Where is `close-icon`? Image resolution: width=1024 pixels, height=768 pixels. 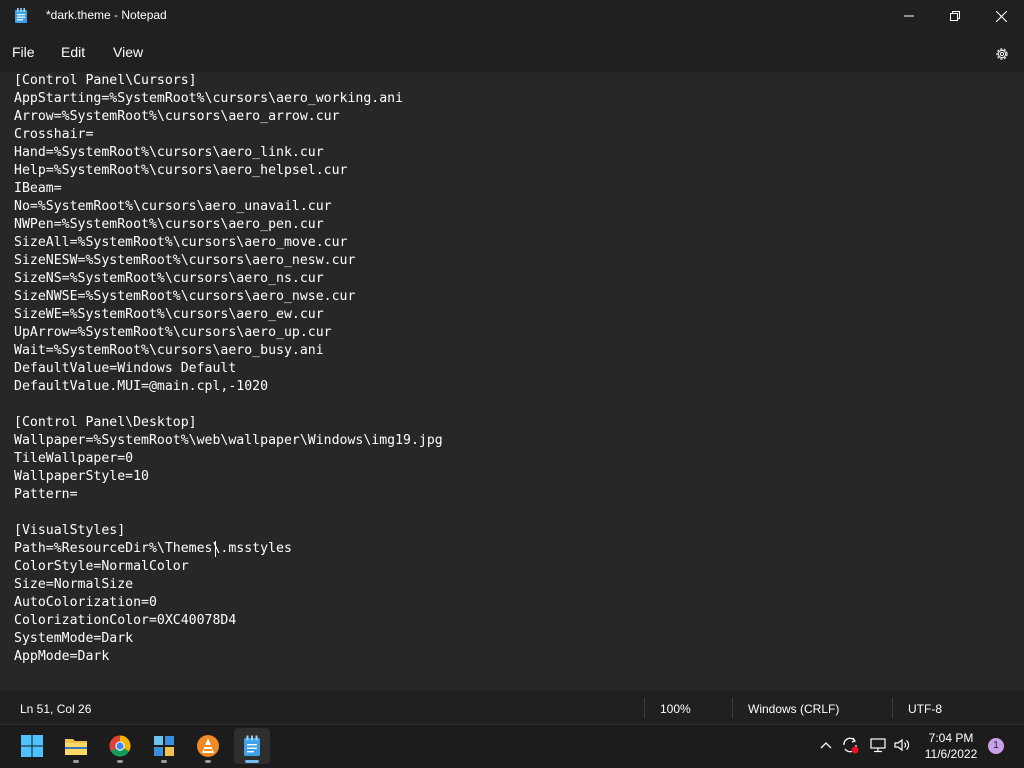
close-icon is located at coordinates (1001, 16).